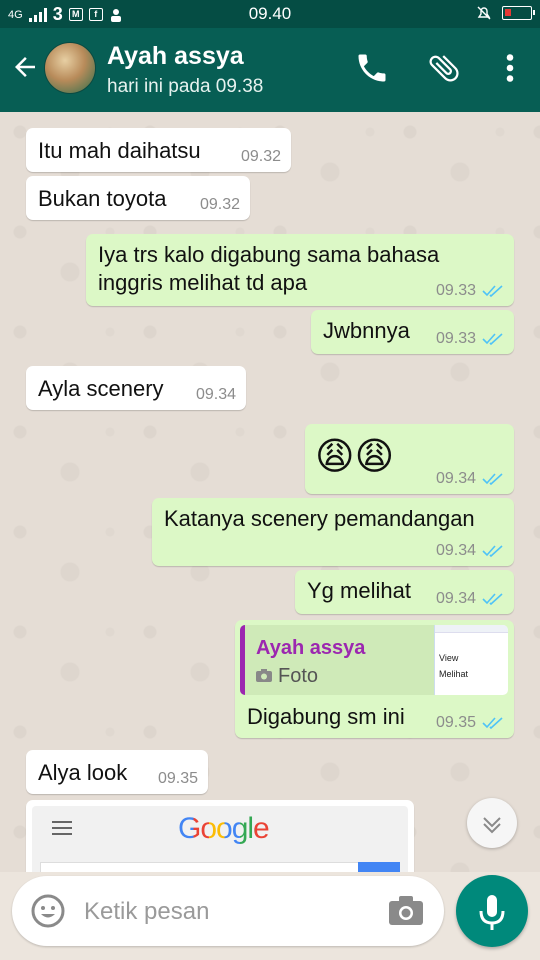  What do you see at coordinates (175, 56) in the screenshot?
I see `contact-name: Ayah assya` at bounding box center [175, 56].